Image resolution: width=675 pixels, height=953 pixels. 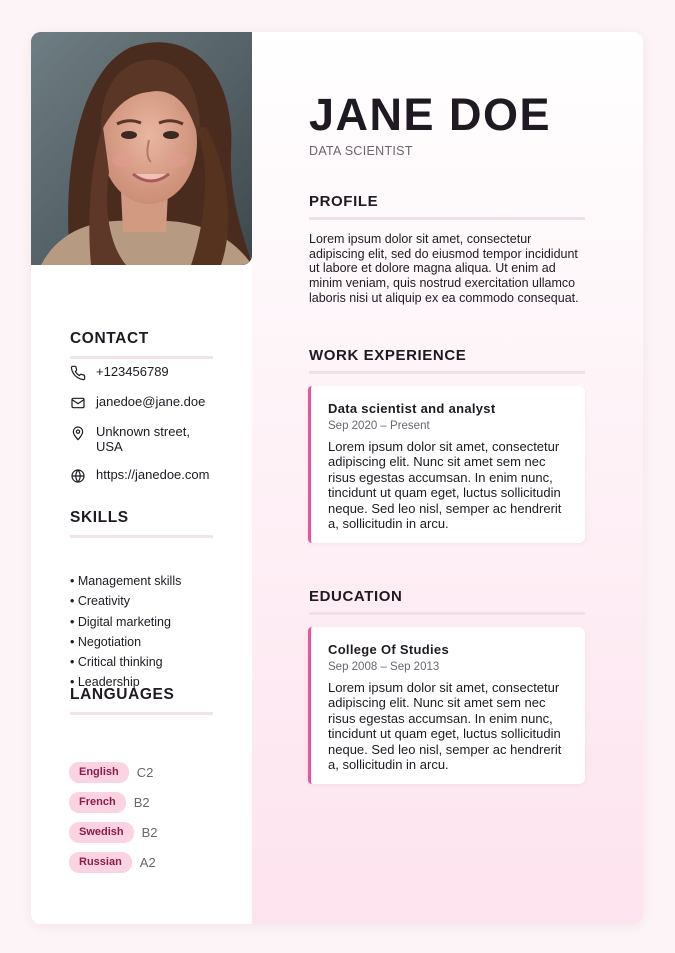 What do you see at coordinates (101, 832) in the screenshot?
I see `language-pill: Swedish` at bounding box center [101, 832].